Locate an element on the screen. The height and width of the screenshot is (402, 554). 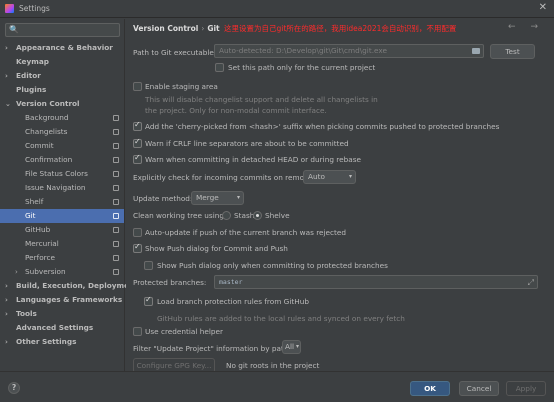
sidebar-item-label: Confirmation is located at coordinates (49, 159).